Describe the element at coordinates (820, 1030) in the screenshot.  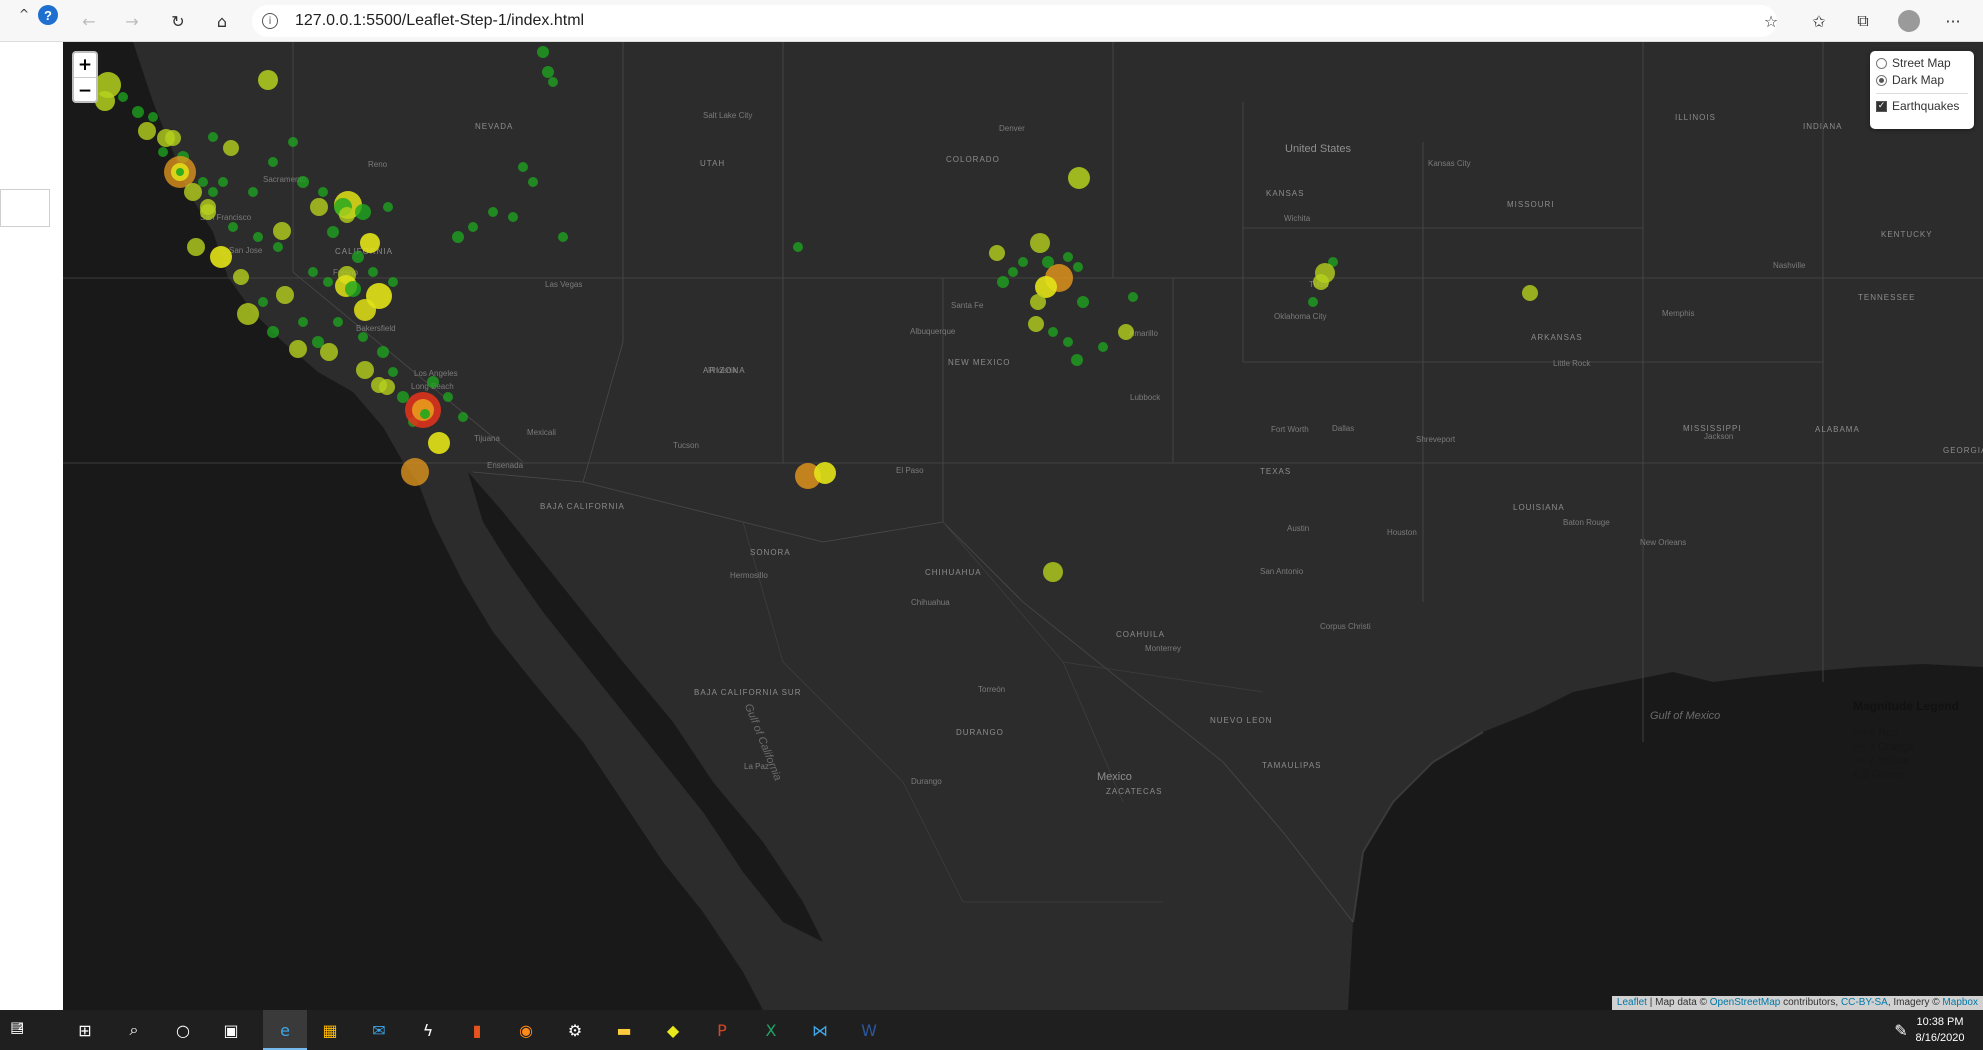
I see `vscode-icon: ⋈` at that location.